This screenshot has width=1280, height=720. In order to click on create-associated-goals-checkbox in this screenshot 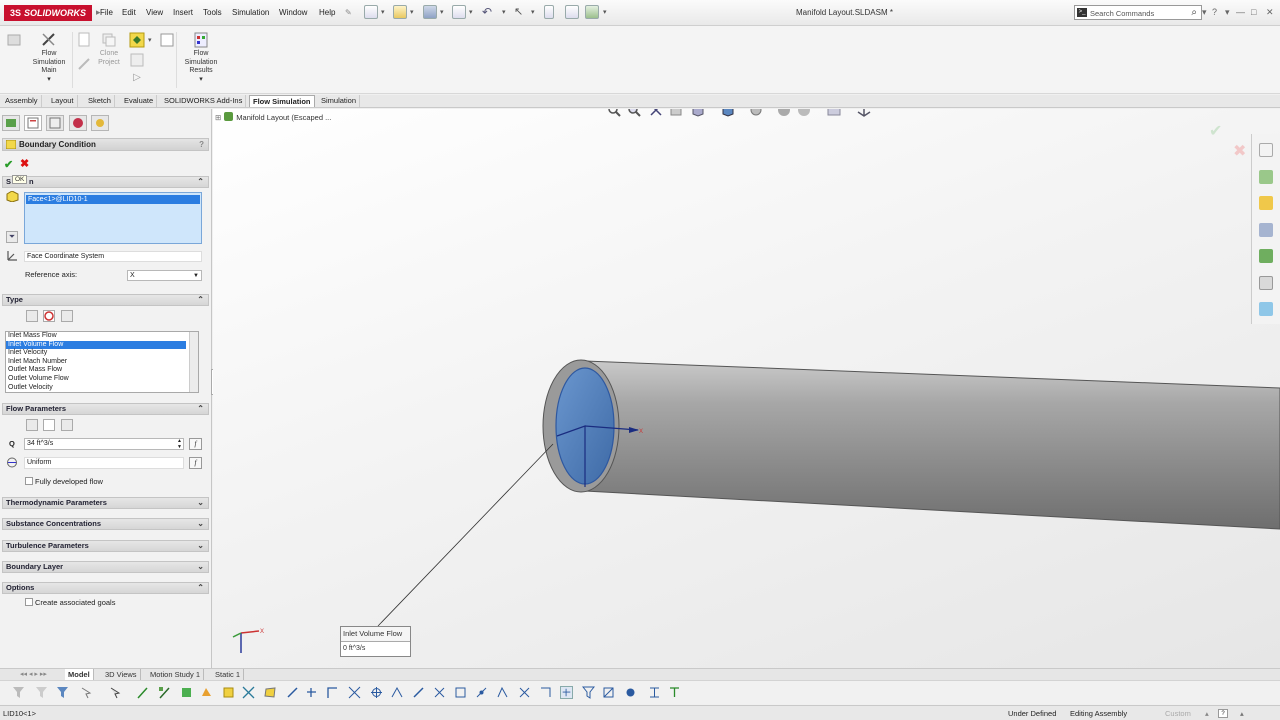, I will do `click(29, 602)`.